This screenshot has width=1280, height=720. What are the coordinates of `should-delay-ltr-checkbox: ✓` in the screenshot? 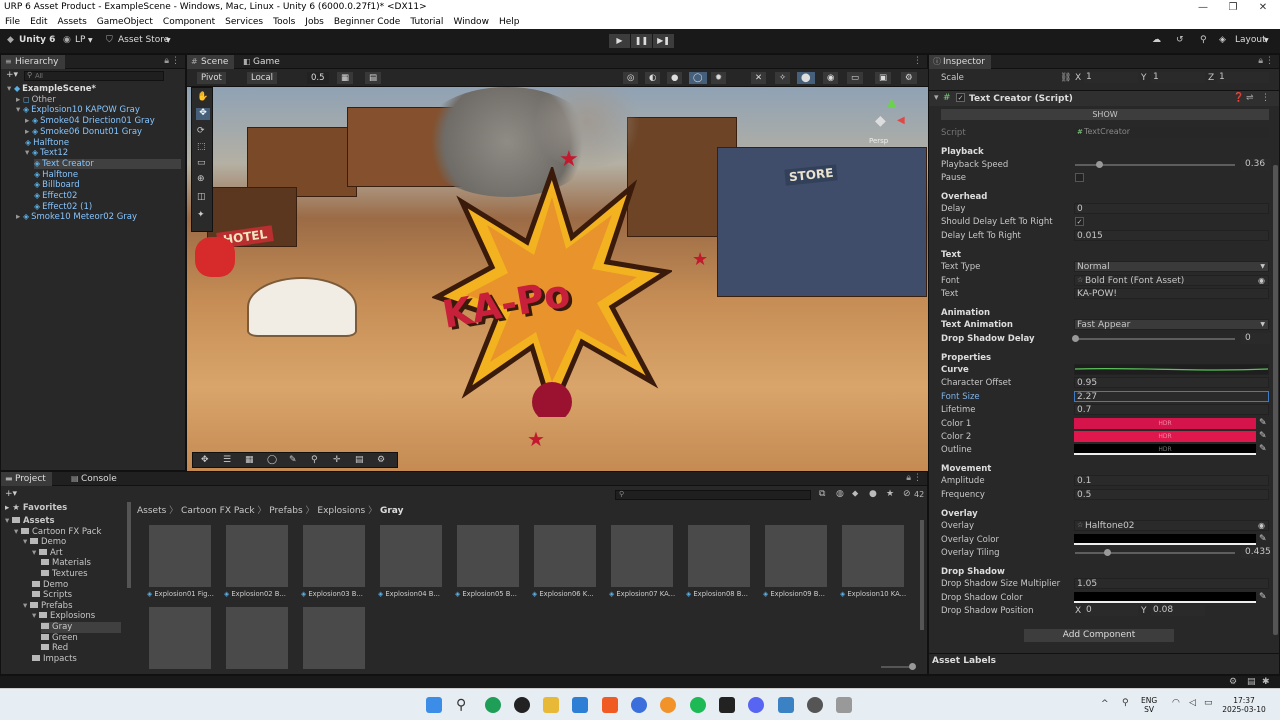 It's located at (1079, 221).